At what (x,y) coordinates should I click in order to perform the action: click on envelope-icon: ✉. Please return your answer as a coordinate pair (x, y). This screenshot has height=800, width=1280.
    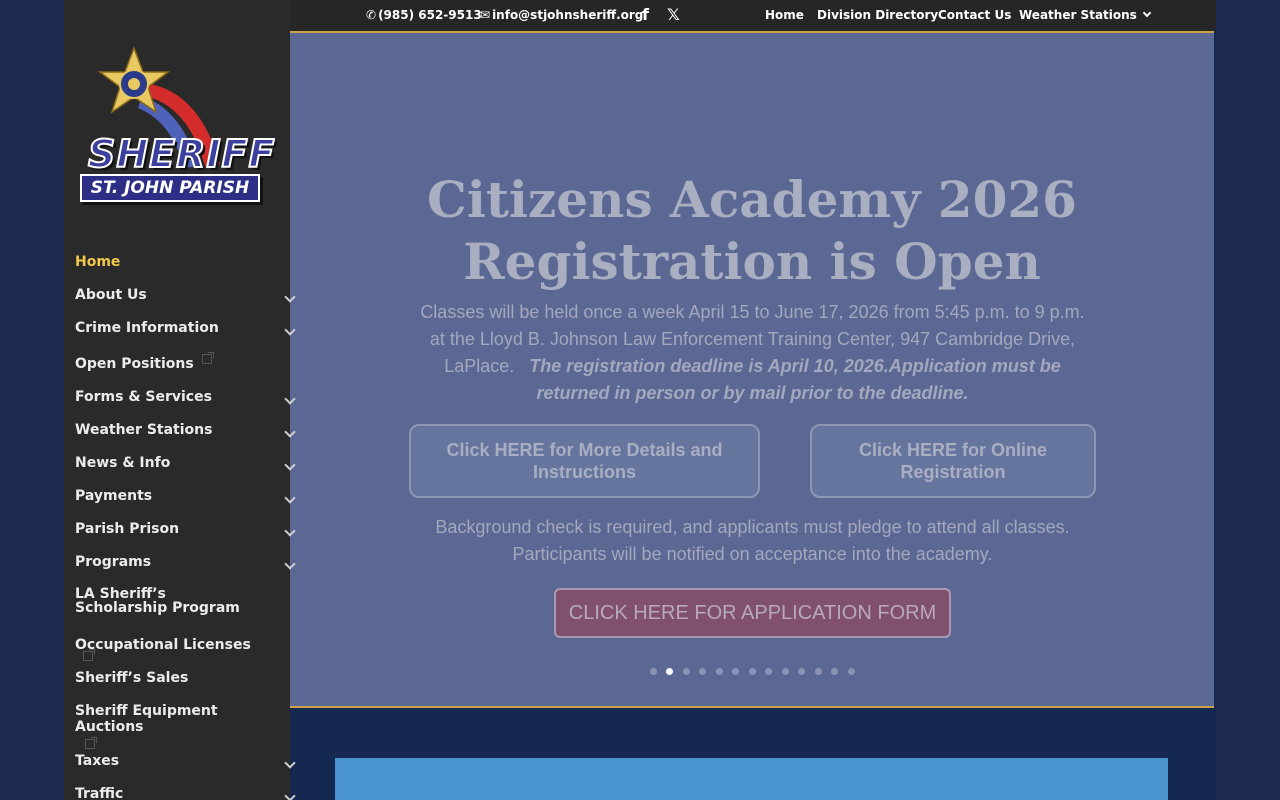
    Looking at the image, I should click on (485, 15).